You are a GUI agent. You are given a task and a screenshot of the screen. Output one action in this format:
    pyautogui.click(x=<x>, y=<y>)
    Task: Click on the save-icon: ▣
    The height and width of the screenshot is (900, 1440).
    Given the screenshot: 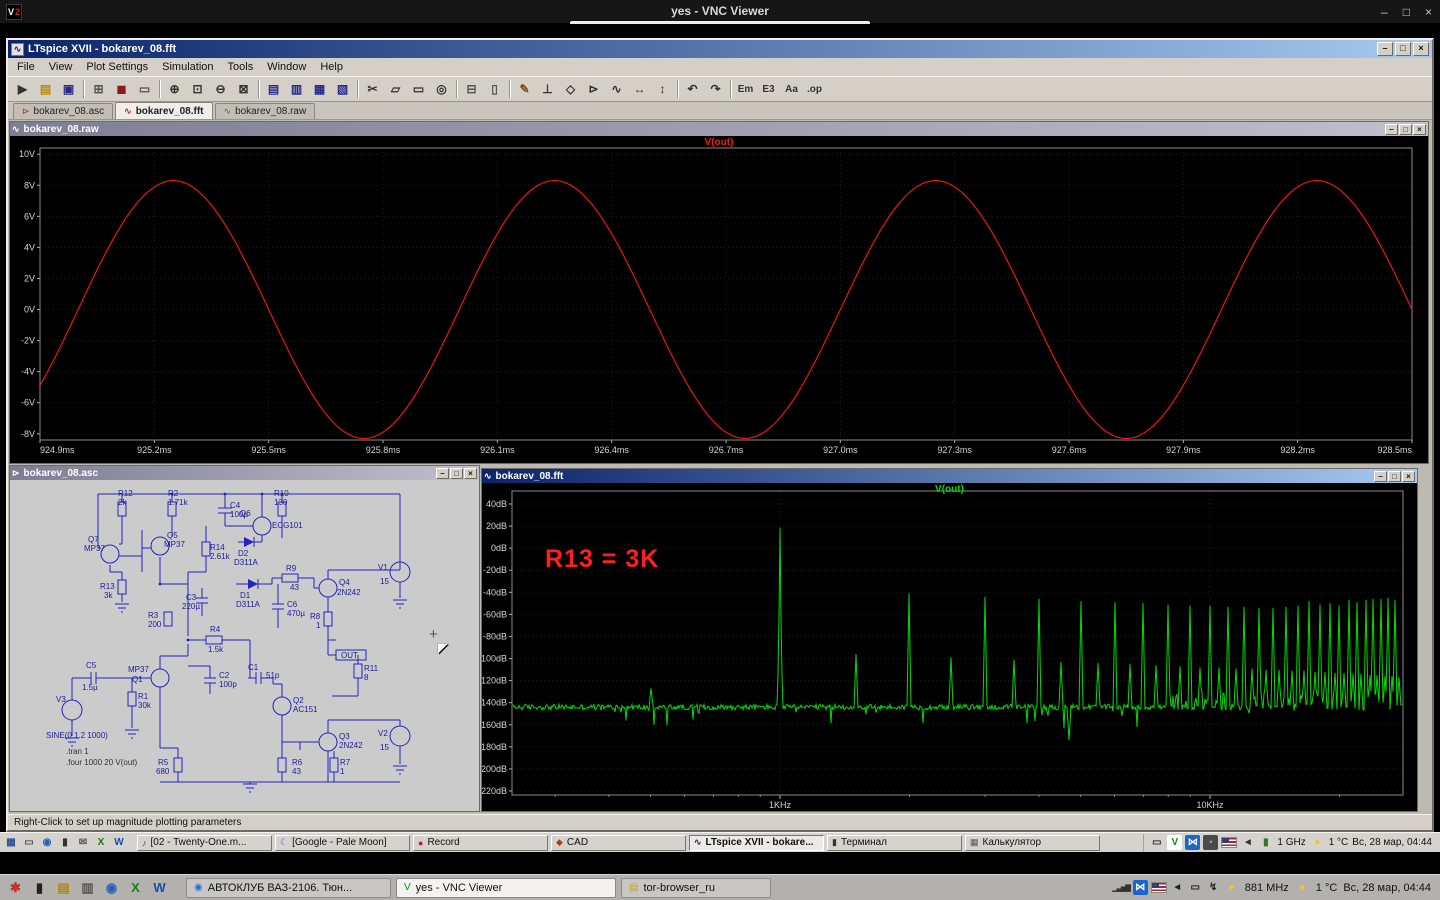 What is the action you would take?
    pyautogui.click(x=68, y=89)
    